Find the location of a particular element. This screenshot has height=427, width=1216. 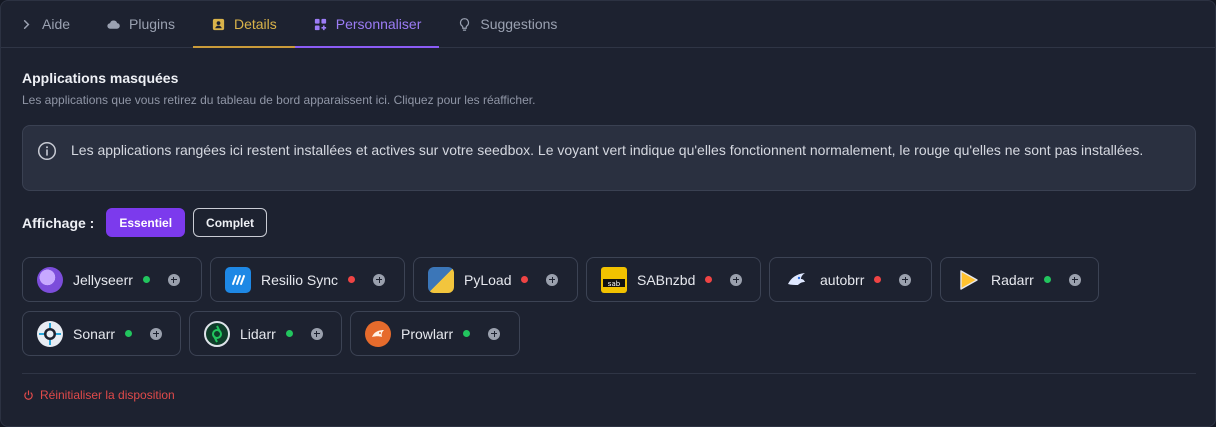

prowlarr-logo-icon is located at coordinates (378, 333).